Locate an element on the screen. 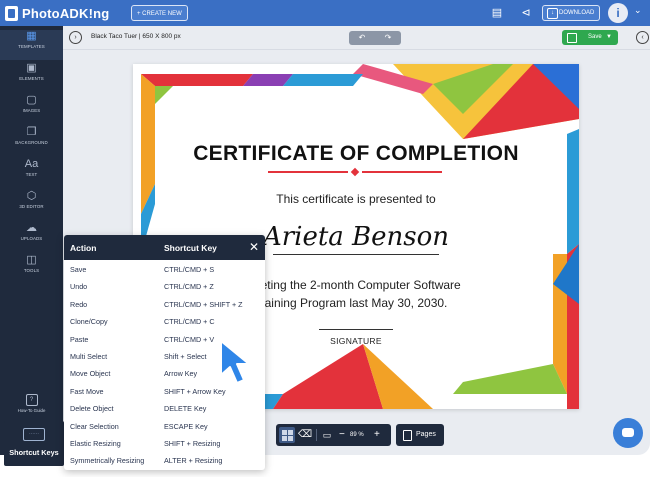  sidebar-item-tools: ◫ TOOLS is located at coordinates (31, 269).